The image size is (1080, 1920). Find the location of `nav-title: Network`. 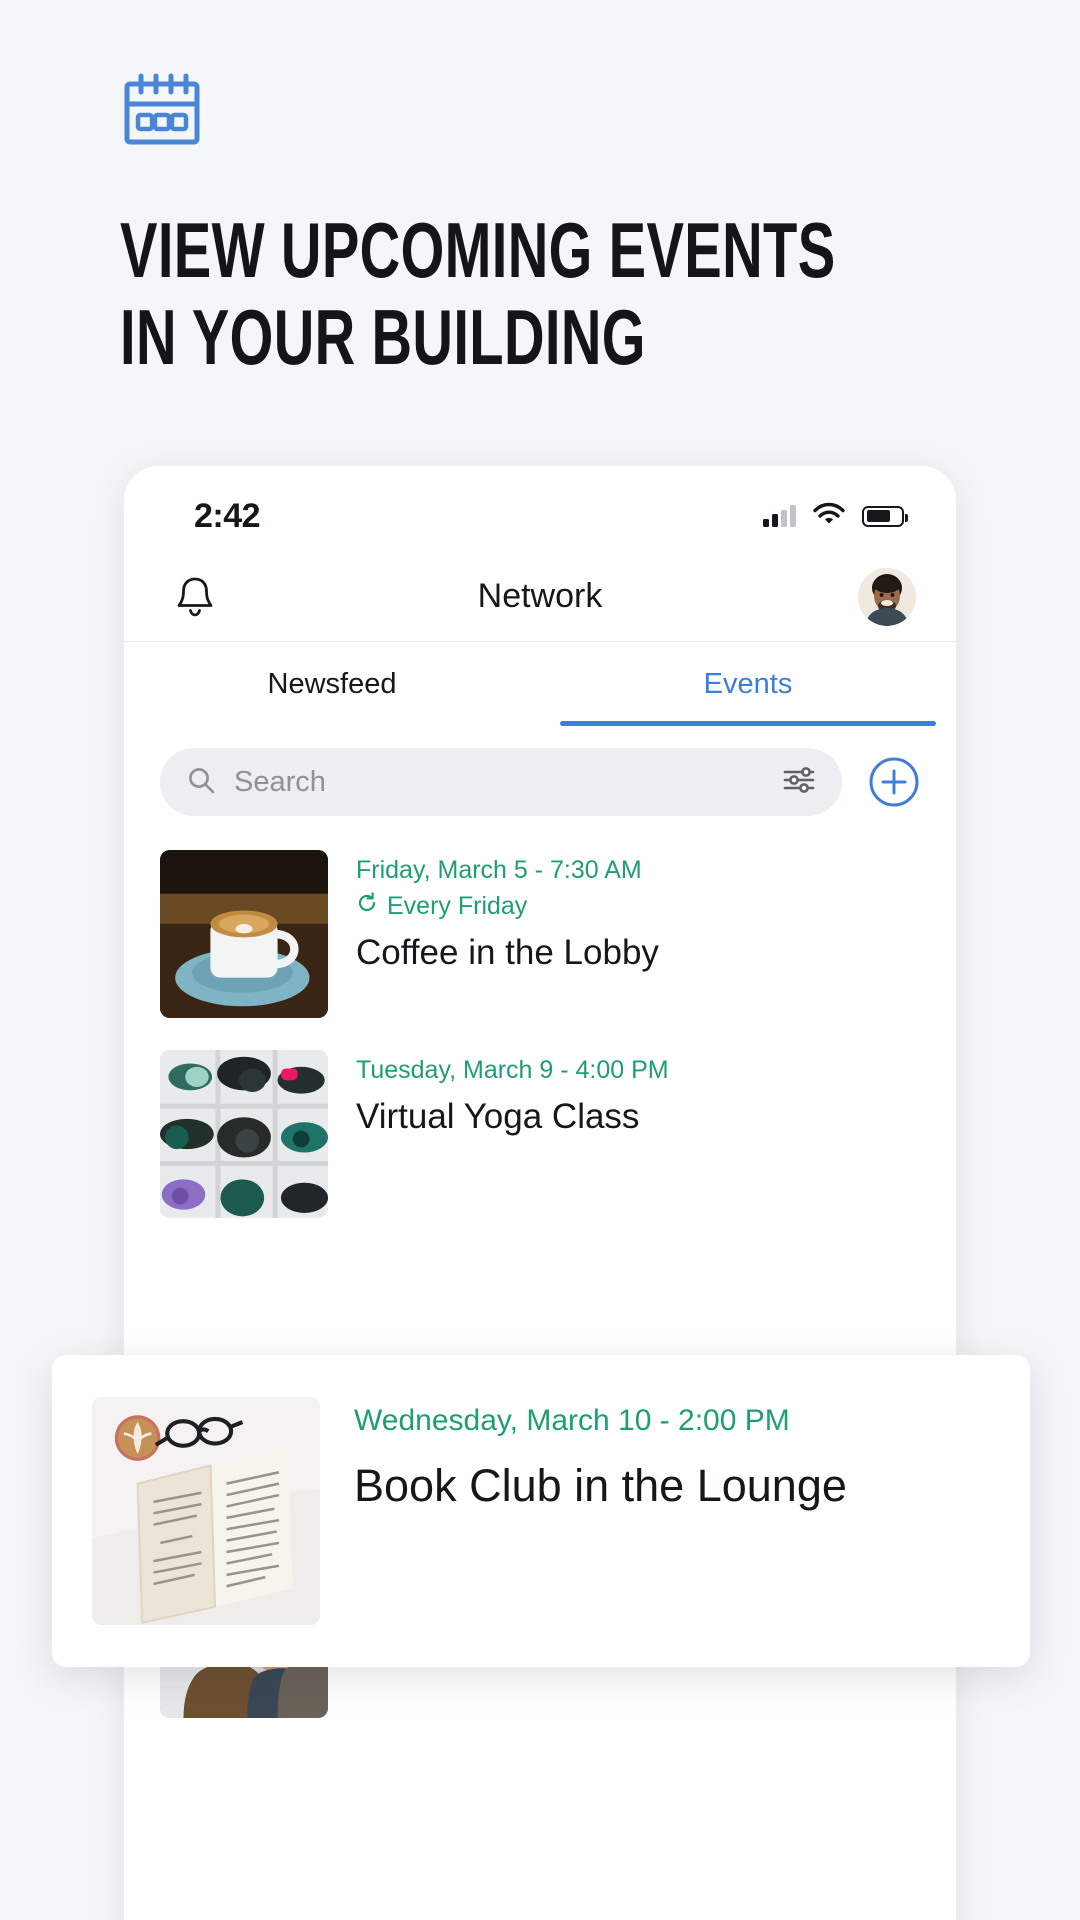

nav-title: Network is located at coordinates (540, 596).